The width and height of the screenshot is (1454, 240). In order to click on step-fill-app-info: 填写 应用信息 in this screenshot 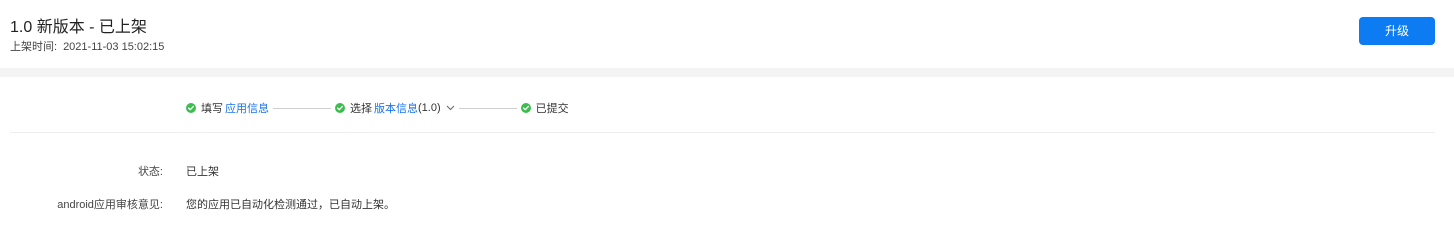, I will do `click(227, 108)`.